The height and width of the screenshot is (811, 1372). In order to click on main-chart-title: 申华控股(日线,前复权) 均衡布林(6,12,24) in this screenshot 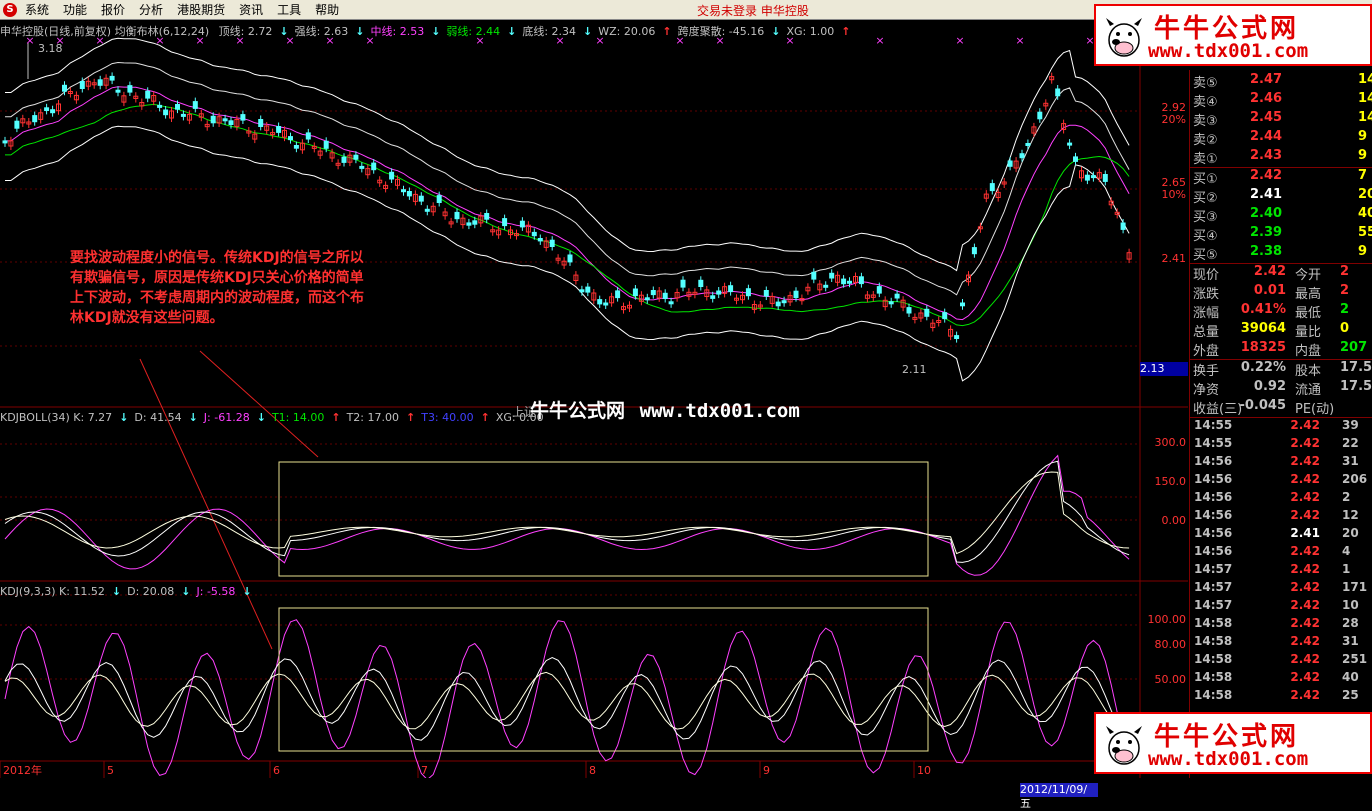, I will do `click(105, 31)`.